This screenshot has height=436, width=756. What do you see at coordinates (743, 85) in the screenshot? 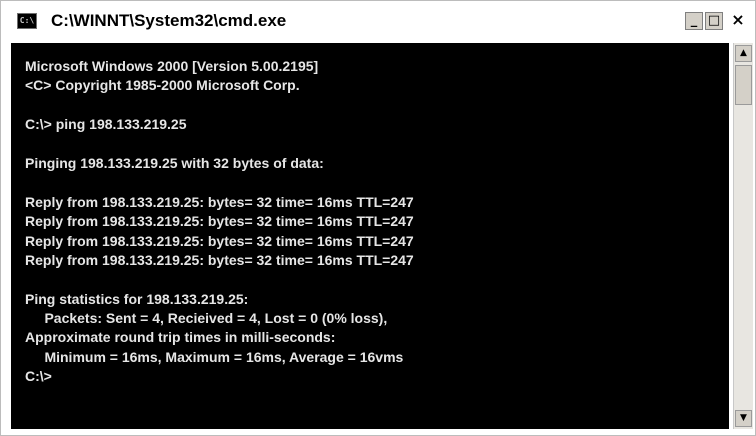
I see `scrollbar-thumb` at bounding box center [743, 85].